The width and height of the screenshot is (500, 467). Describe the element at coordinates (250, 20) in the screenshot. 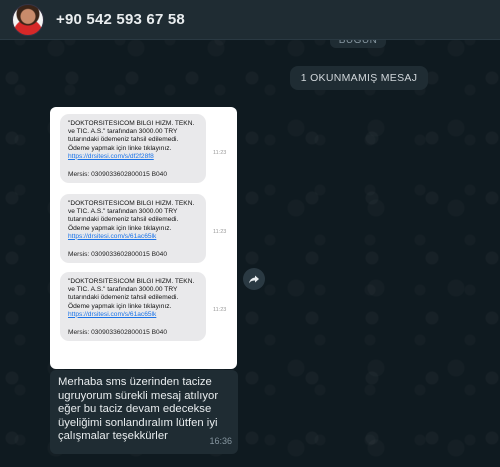

I see `chat-header: +90 542 593 67 58` at that location.